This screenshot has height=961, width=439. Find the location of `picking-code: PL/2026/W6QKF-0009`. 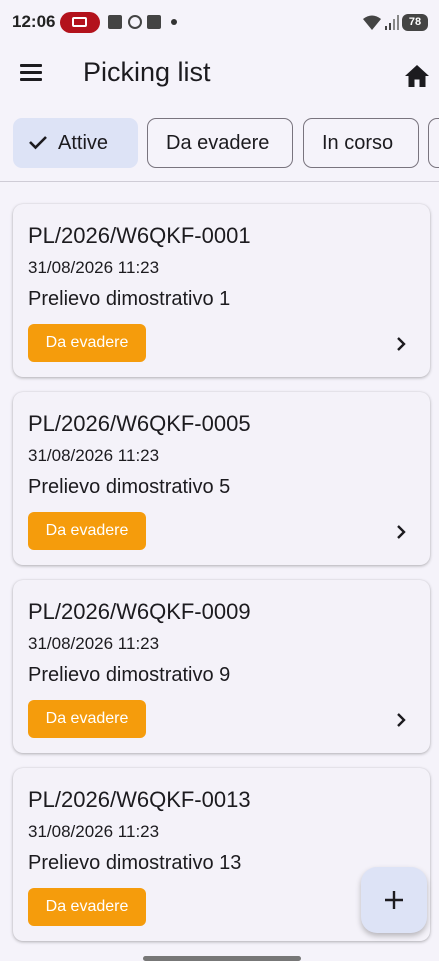

picking-code: PL/2026/W6QKF-0009 is located at coordinates (139, 611).